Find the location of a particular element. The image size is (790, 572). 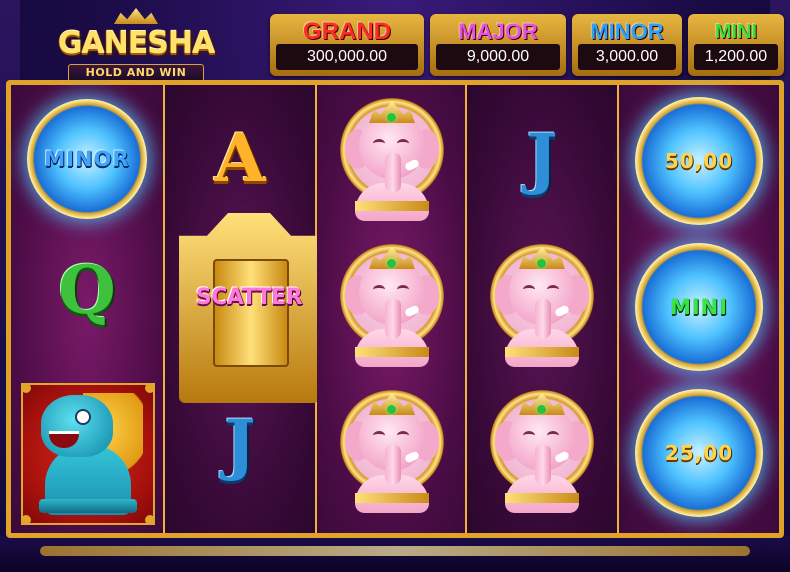

jackpot-mini: MINI 1,200.00 is located at coordinates (736, 45).